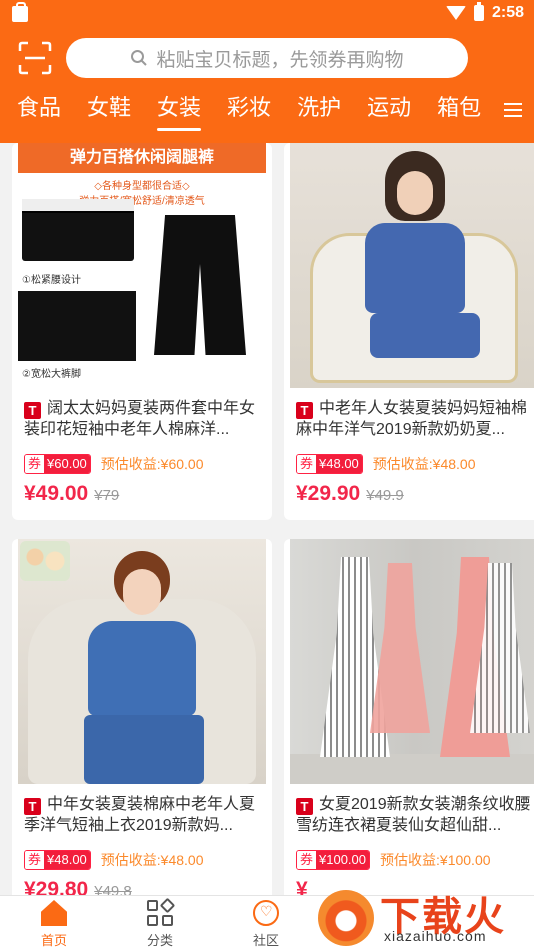 This screenshot has width=534, height=949. Describe the element at coordinates (107, 495) in the screenshot. I see `original-price: ¥79` at that location.